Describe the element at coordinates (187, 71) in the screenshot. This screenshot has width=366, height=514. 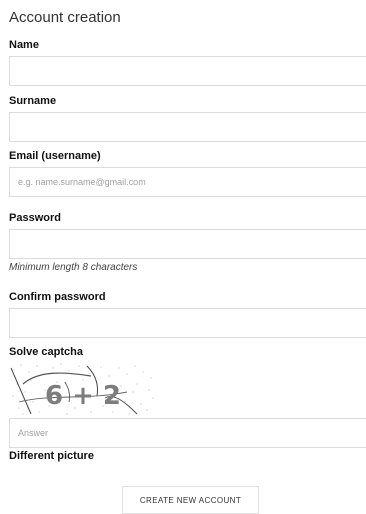
I see `name-field` at that location.